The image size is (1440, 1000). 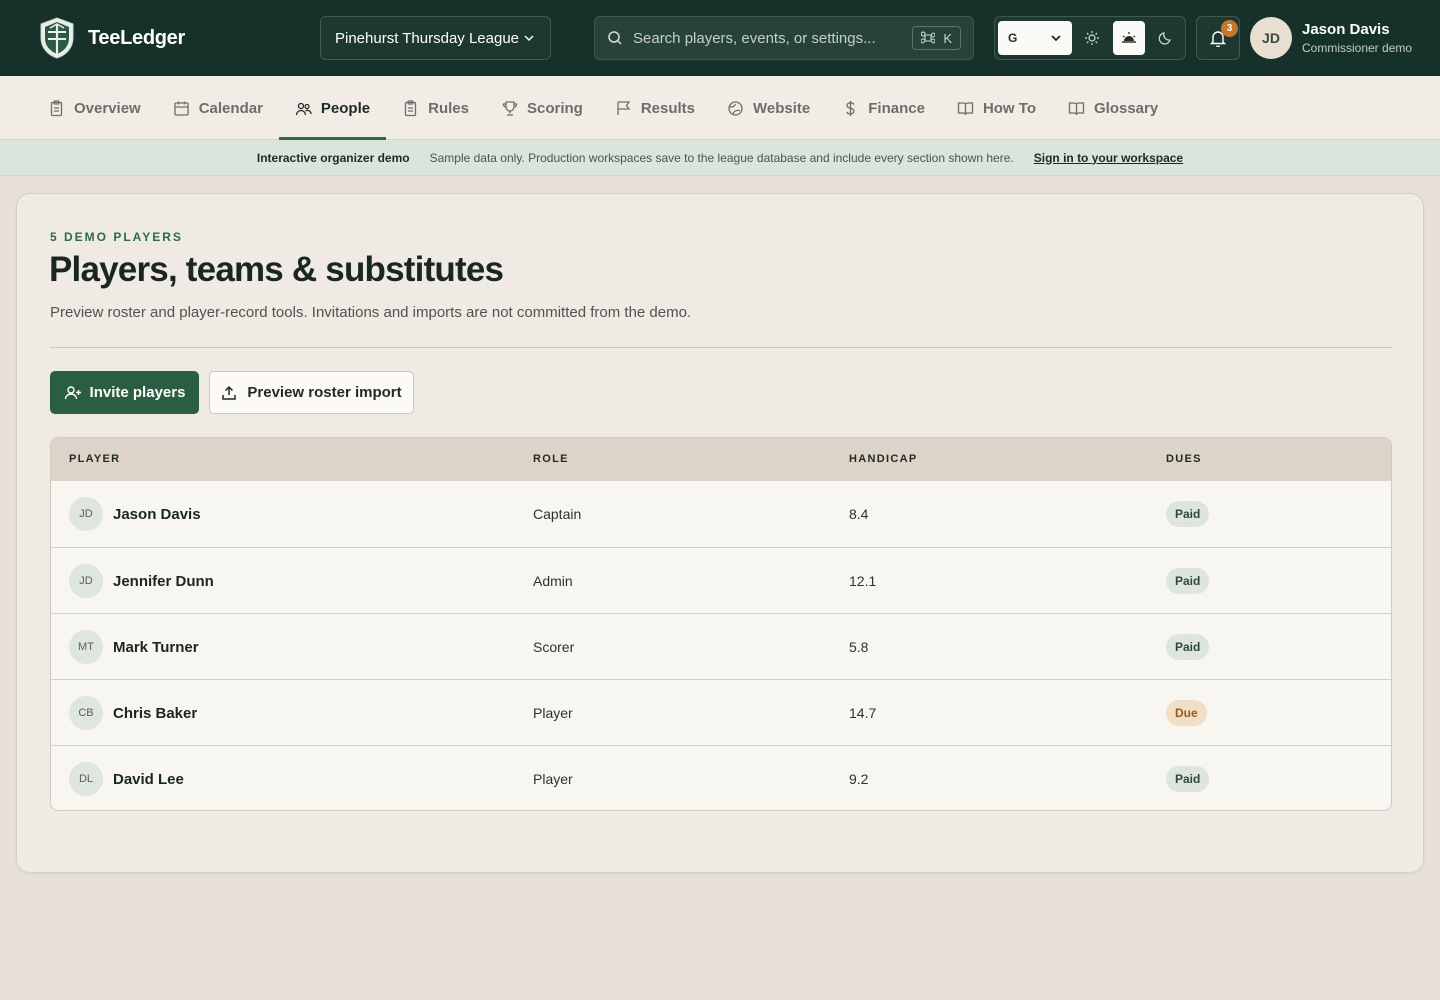 I want to click on moon-icon, so click(x=1164, y=38).